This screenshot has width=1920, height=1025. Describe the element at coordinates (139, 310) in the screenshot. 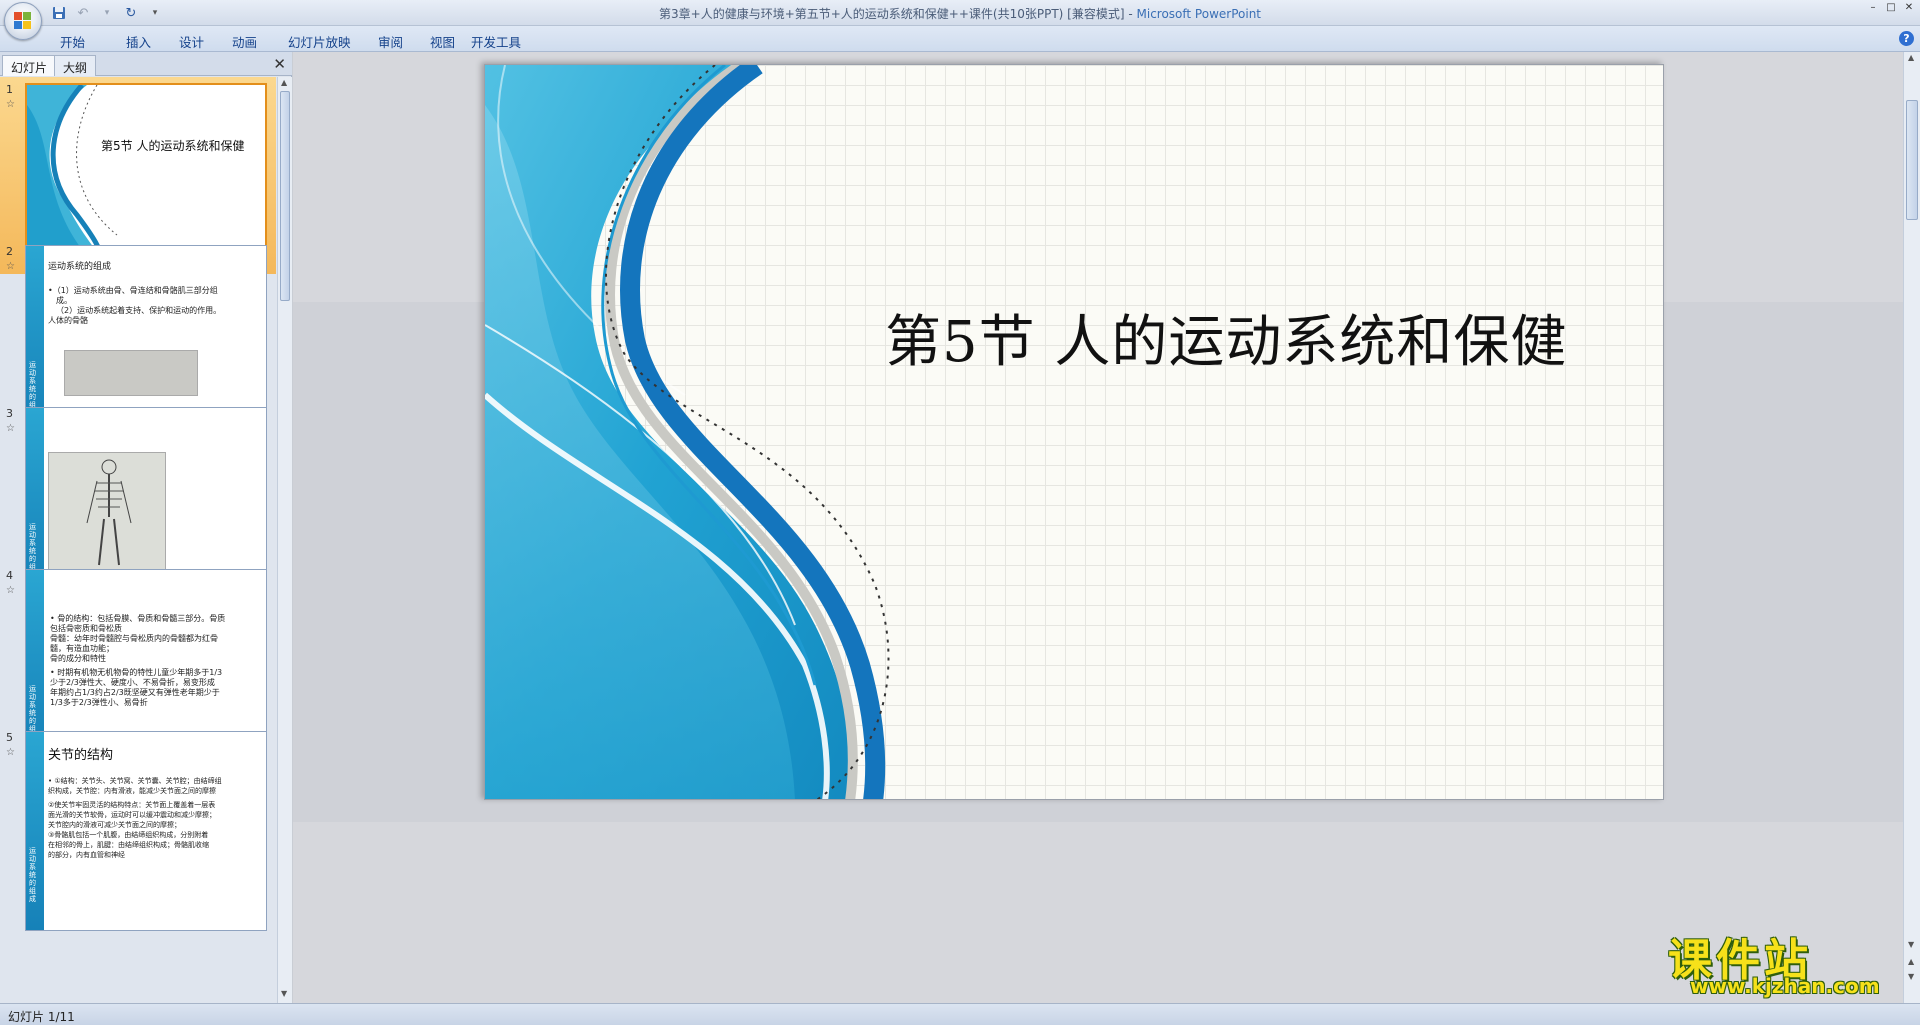

I see `thumbnail-text: （2）运动系统起着支持、保护和运动的作用。` at that location.